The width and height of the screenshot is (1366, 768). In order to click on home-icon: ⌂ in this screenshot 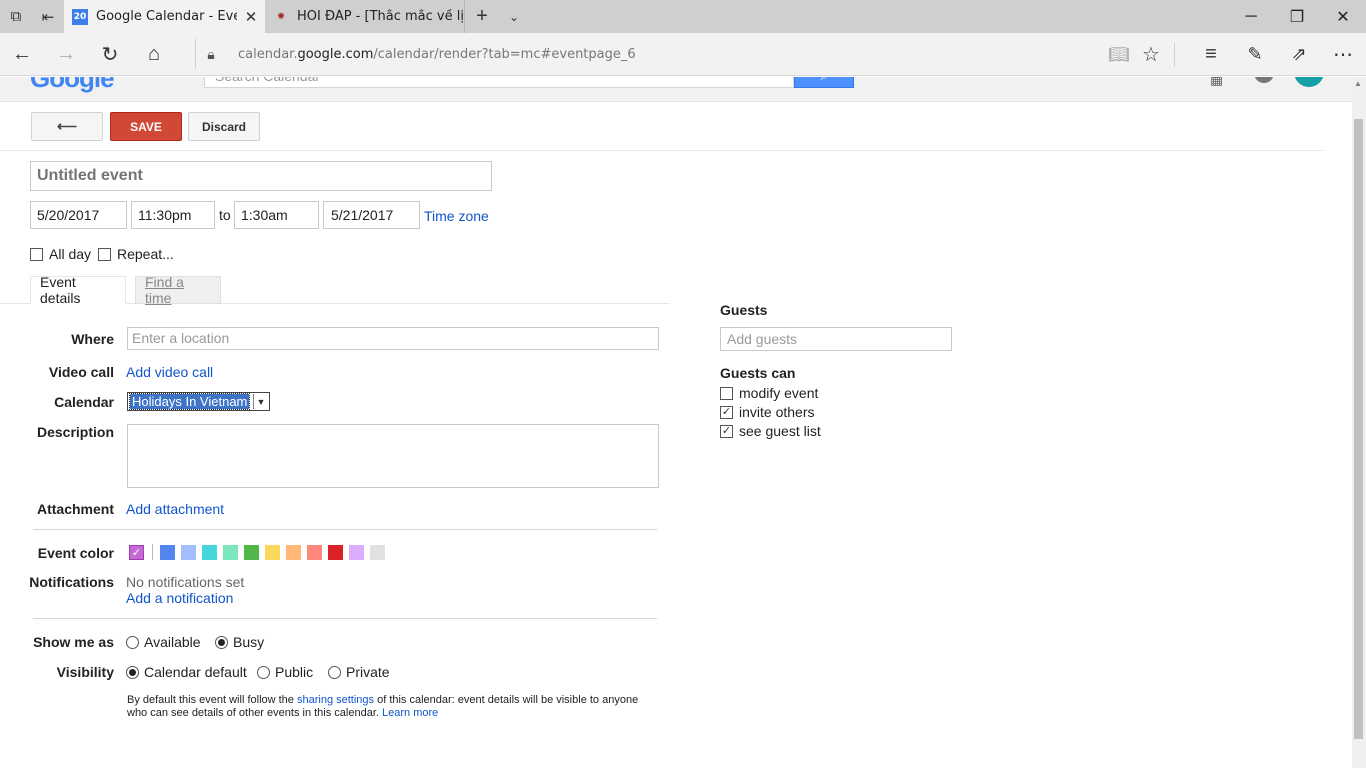, I will do `click(154, 54)`.